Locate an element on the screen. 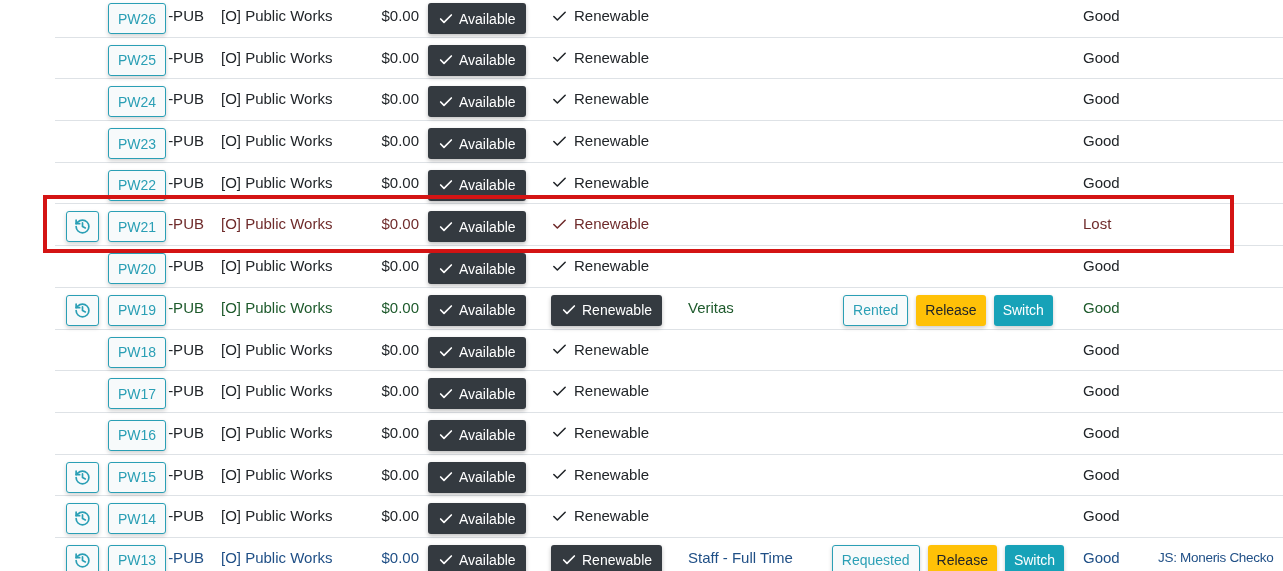  note-text: JS: Moneris Checko is located at coordinates (1216, 557).